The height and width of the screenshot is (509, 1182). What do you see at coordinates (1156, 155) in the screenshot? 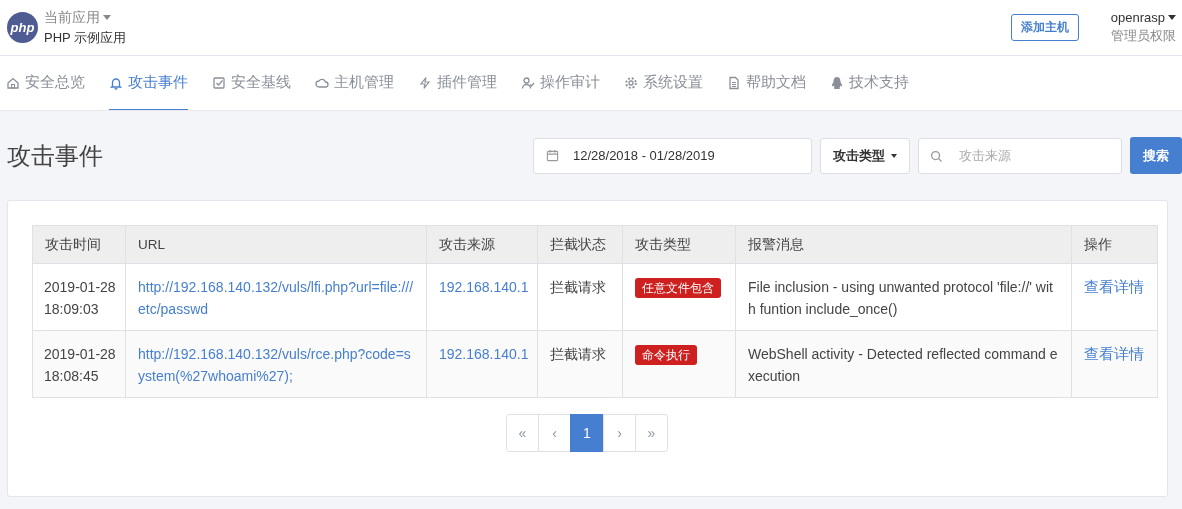
I see `search-button: 搜索` at bounding box center [1156, 155].